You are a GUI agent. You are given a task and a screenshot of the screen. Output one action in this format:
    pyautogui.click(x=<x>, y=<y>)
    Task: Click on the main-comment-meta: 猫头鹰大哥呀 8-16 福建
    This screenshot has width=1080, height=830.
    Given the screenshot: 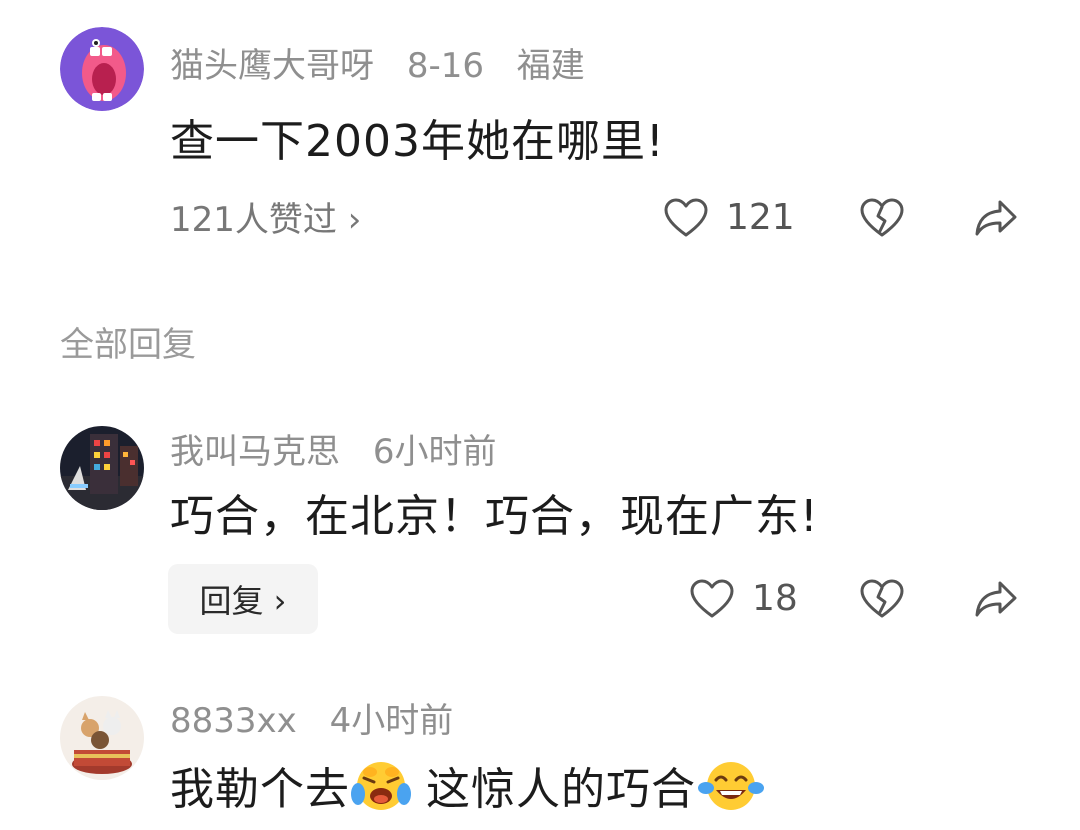 What is the action you would take?
    pyautogui.click(x=388, y=66)
    